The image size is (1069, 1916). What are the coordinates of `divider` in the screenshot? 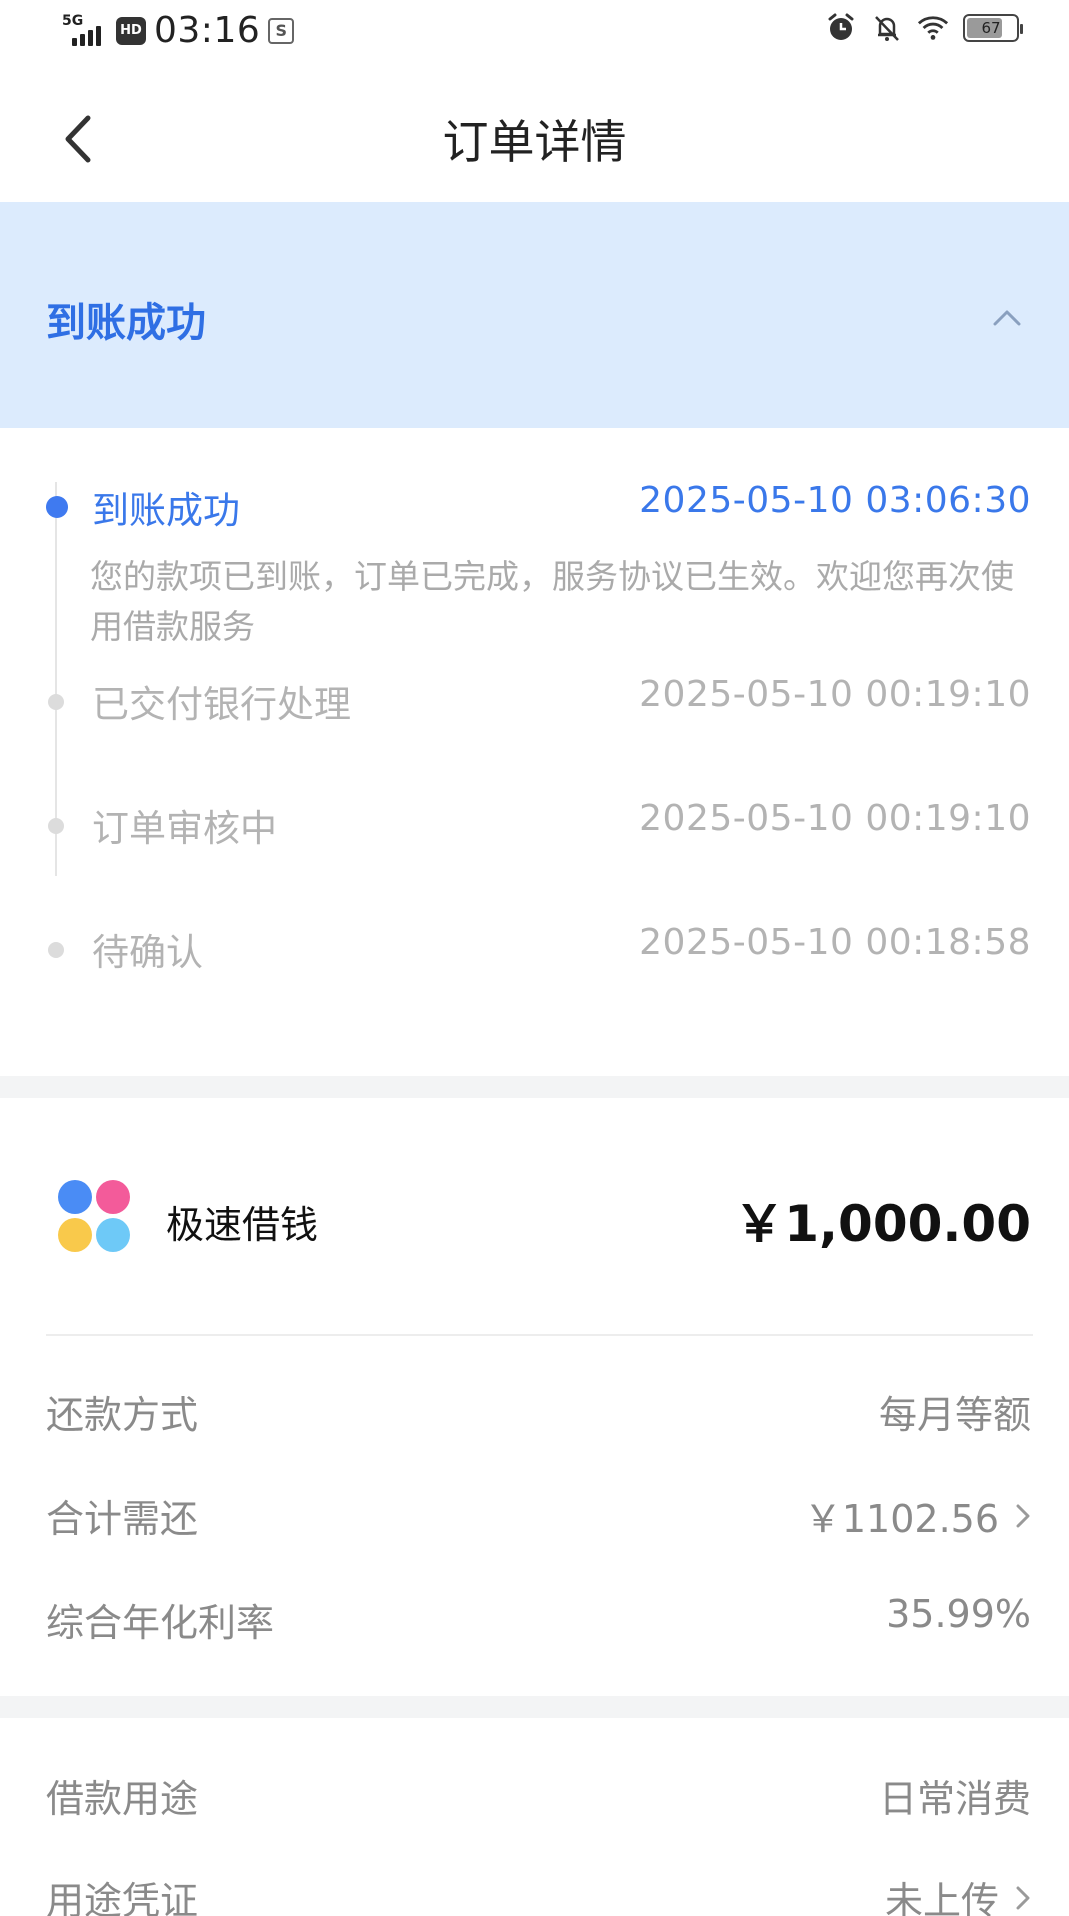 It's located at (539, 1335).